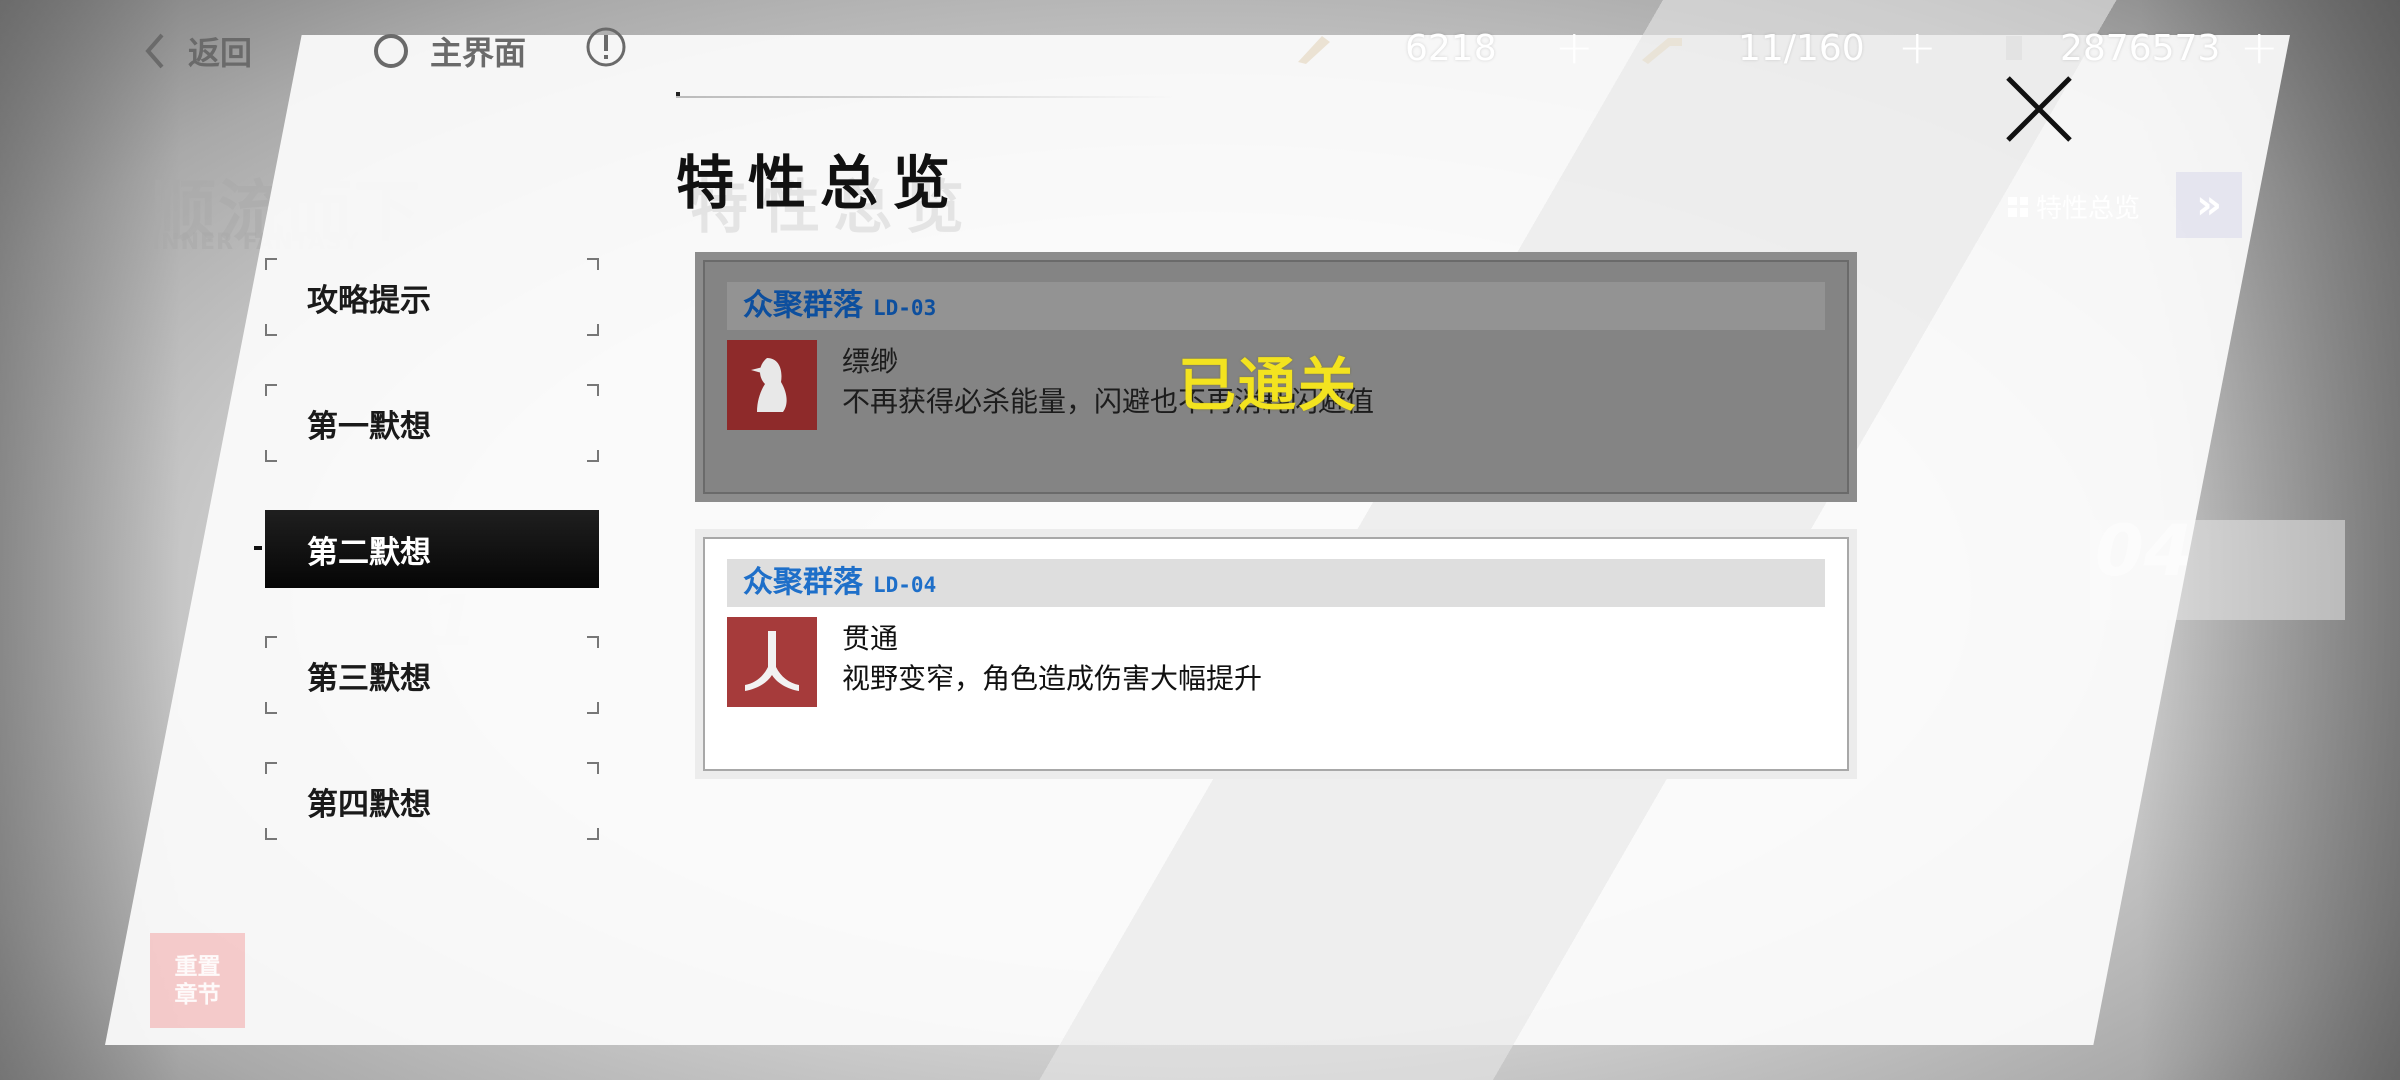 Image resolution: width=2400 pixels, height=1080 pixels. Describe the element at coordinates (1268, 385) in the screenshot. I see `cleared-status-label: 已通关` at that location.